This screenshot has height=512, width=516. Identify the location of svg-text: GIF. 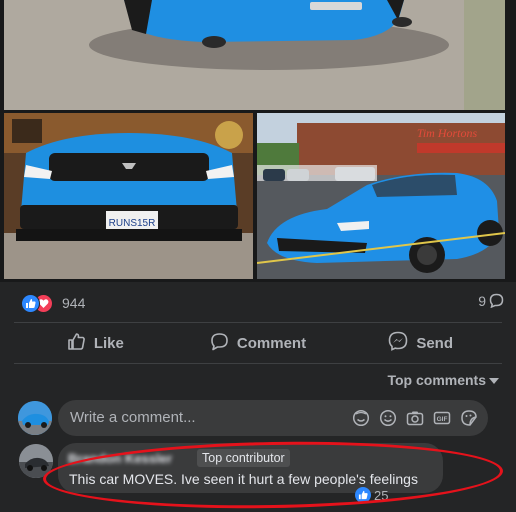
(442, 419).